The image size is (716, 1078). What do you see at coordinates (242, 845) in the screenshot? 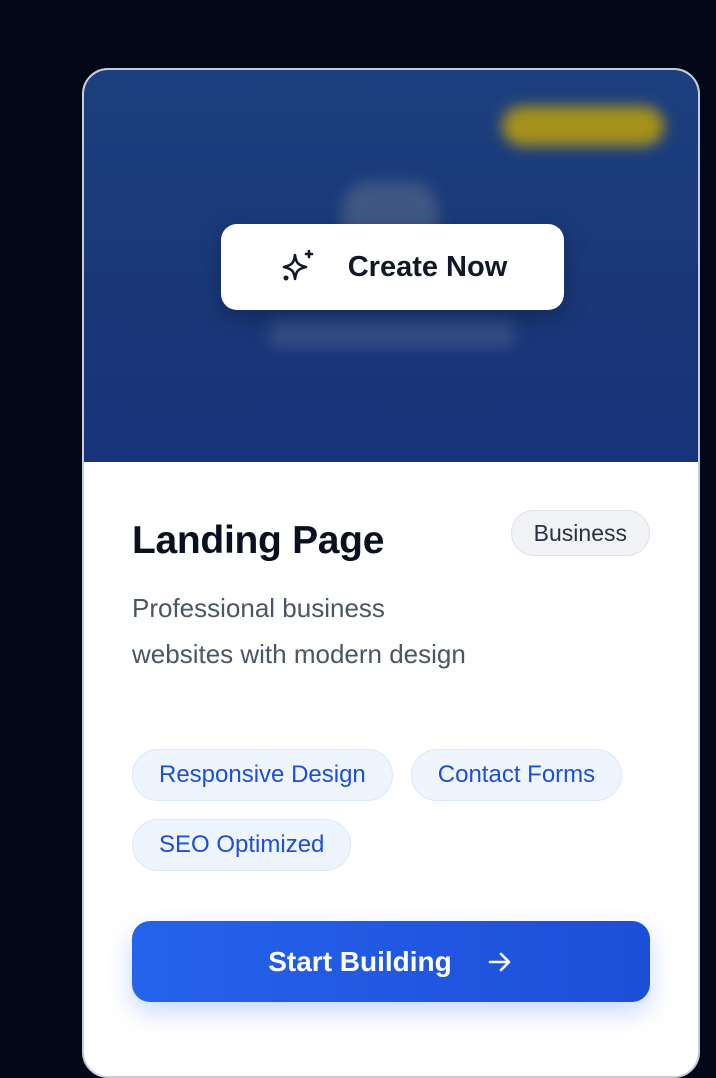
I see `feature-tag: SEO Optimized` at bounding box center [242, 845].